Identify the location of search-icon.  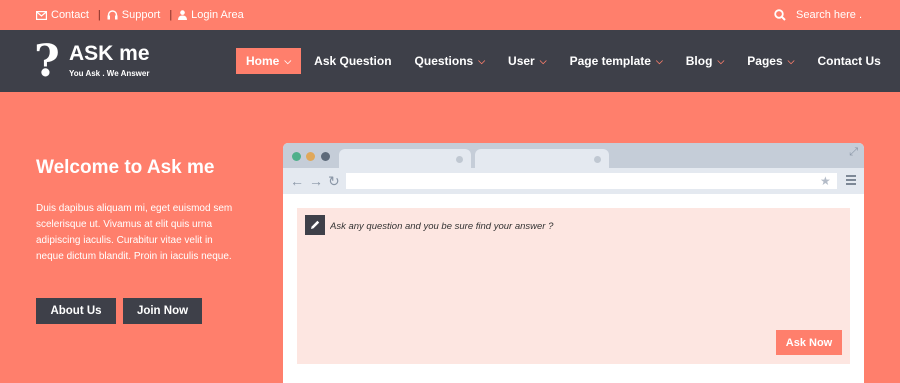
(780, 15).